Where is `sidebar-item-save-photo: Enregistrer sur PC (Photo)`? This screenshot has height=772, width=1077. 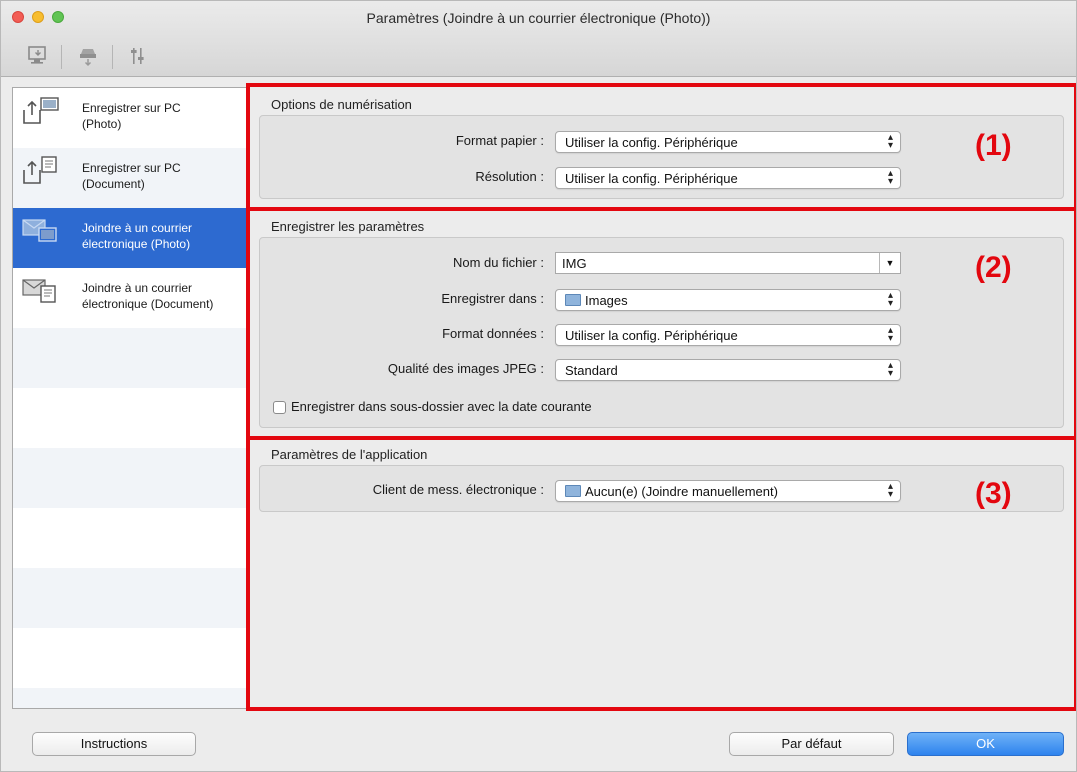 sidebar-item-save-photo: Enregistrer sur PC (Photo) is located at coordinates (130, 118).